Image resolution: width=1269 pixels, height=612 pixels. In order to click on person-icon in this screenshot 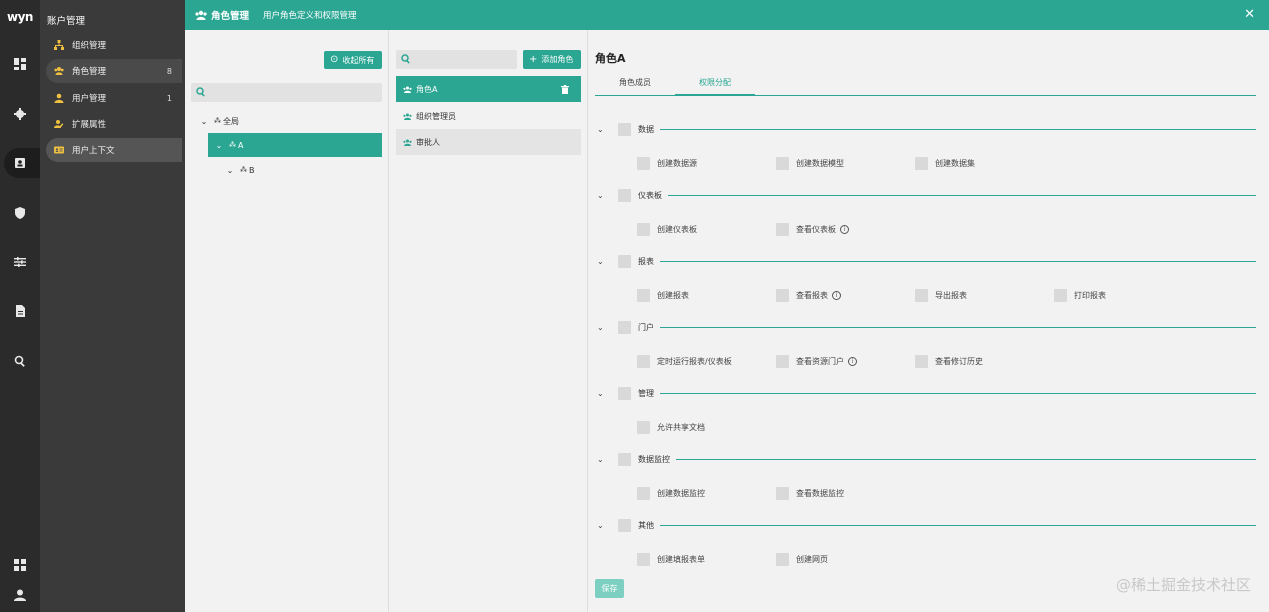, I will do `click(59, 98)`.